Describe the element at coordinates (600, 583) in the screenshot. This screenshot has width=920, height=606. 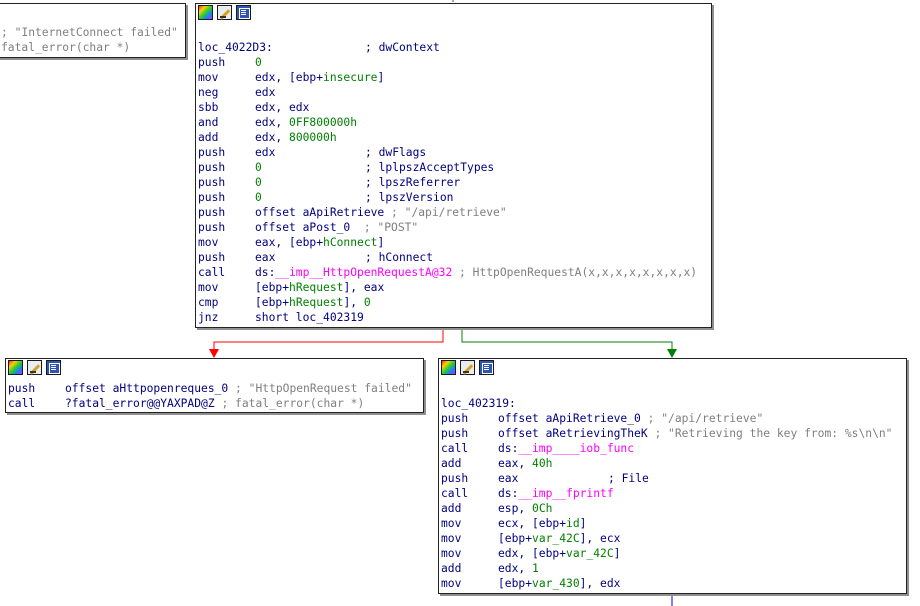
I see `operand-token: ], edx` at that location.